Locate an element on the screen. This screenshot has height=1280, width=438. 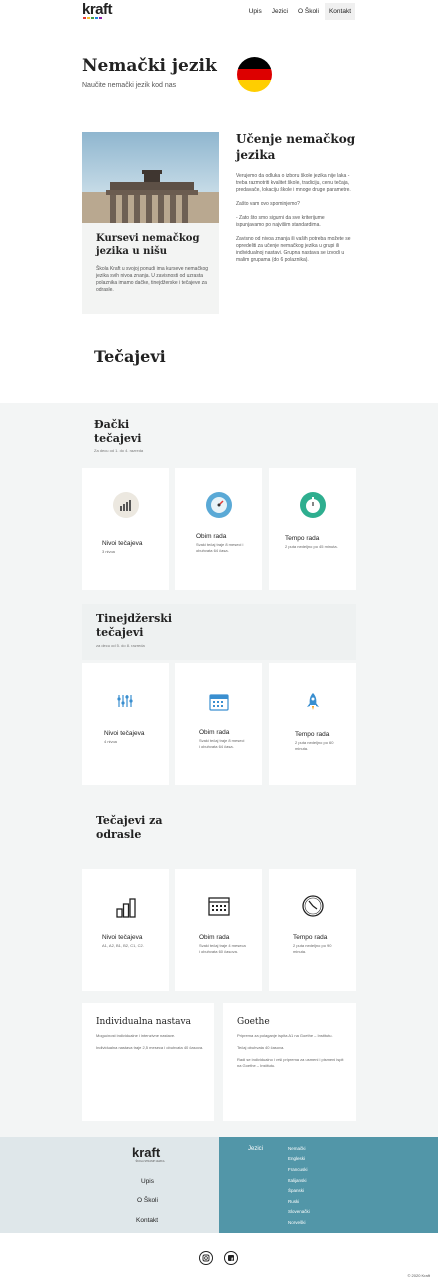
footer-link-upis: Upis is located at coordinates (147, 1181).